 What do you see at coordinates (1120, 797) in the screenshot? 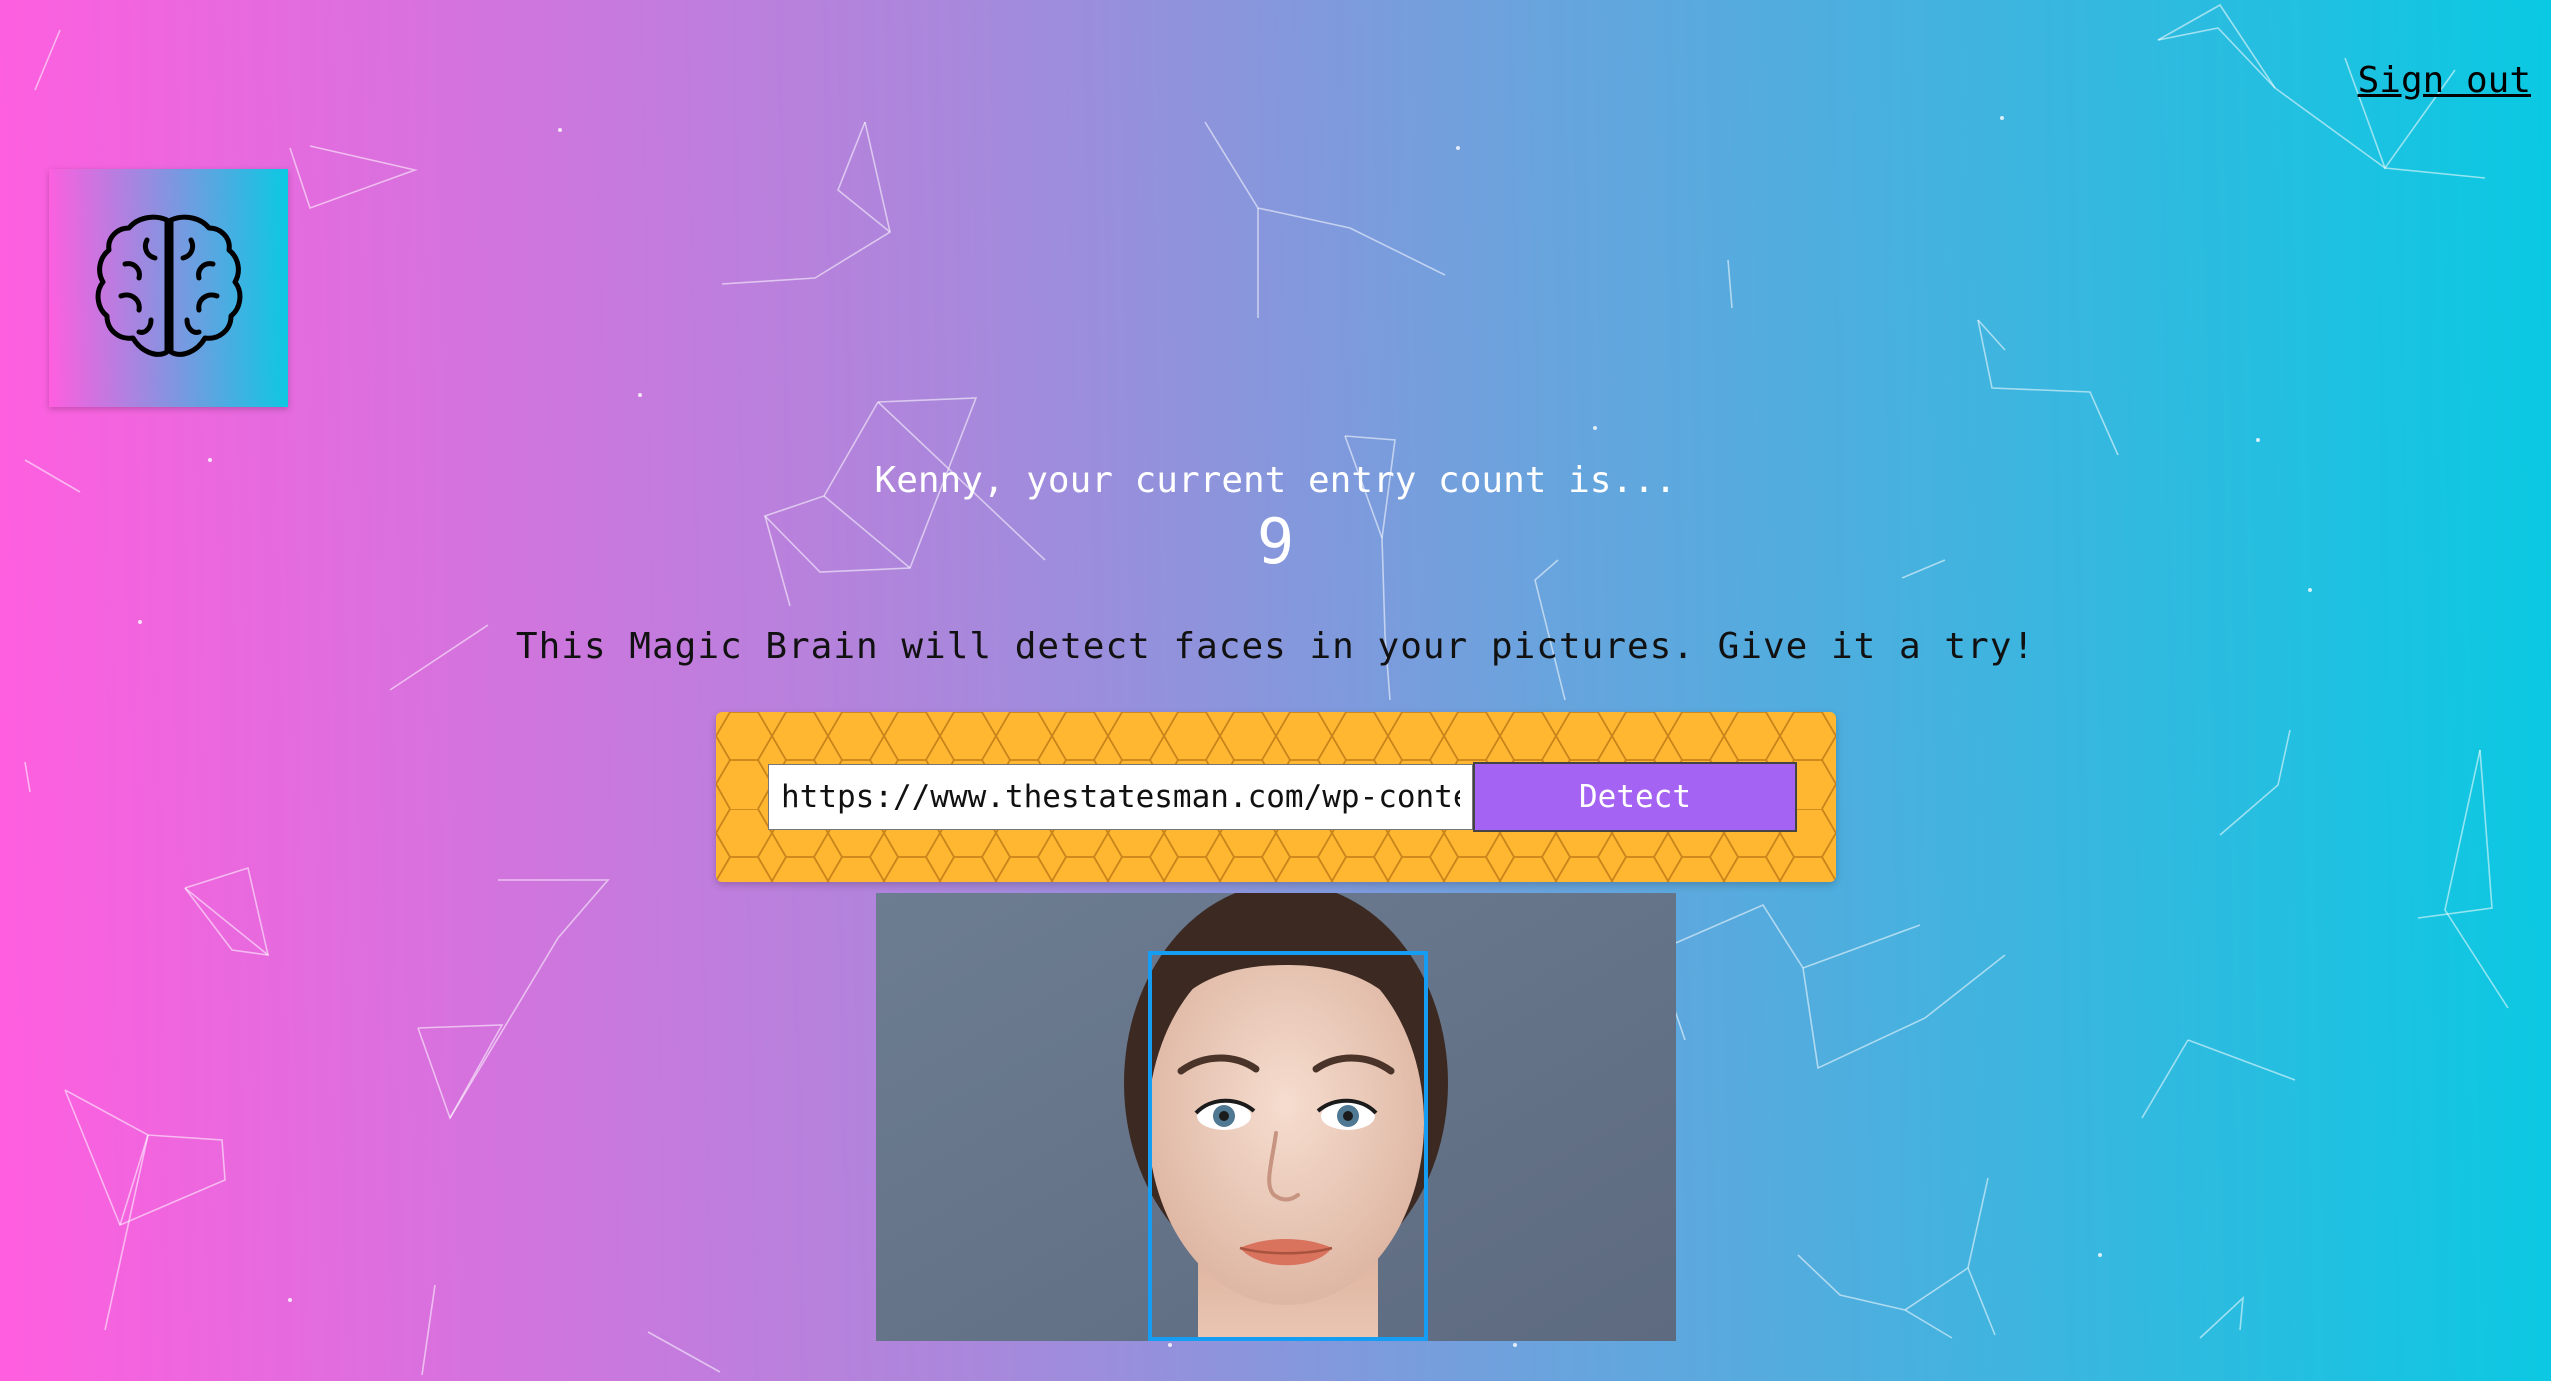
I see `image-url-input` at bounding box center [1120, 797].